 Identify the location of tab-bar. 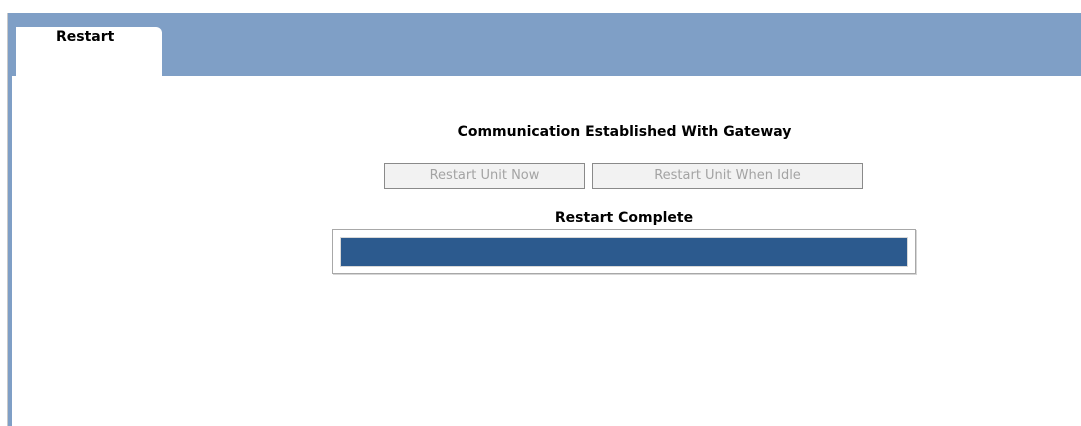
(546, 44).